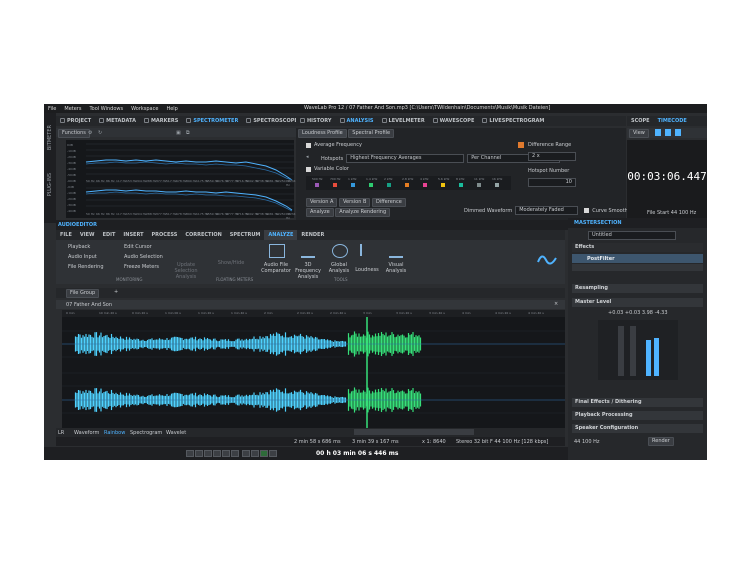  I want to click on tab-spectrometer: SPECTROMETER, so click(212, 121).